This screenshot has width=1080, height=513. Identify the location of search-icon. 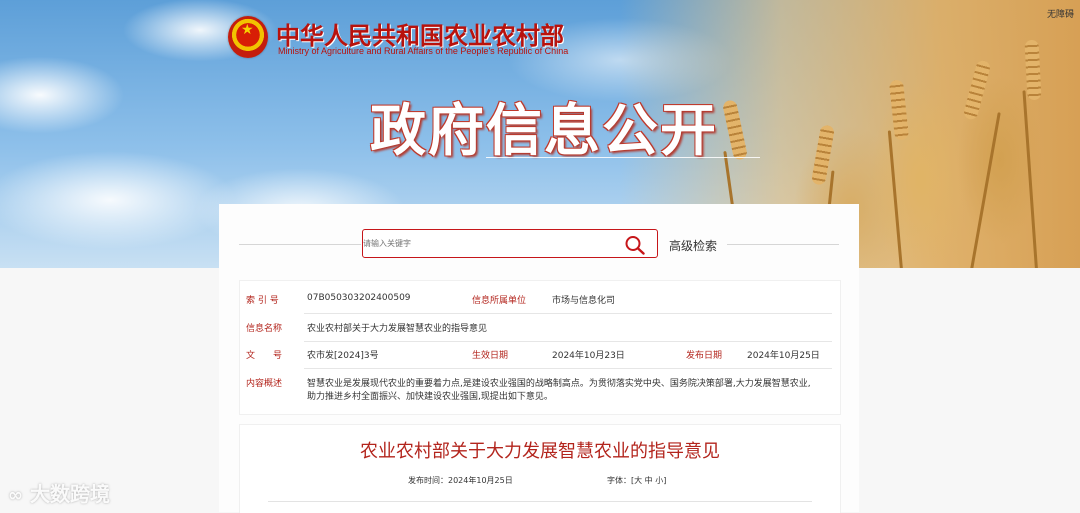
(635, 245).